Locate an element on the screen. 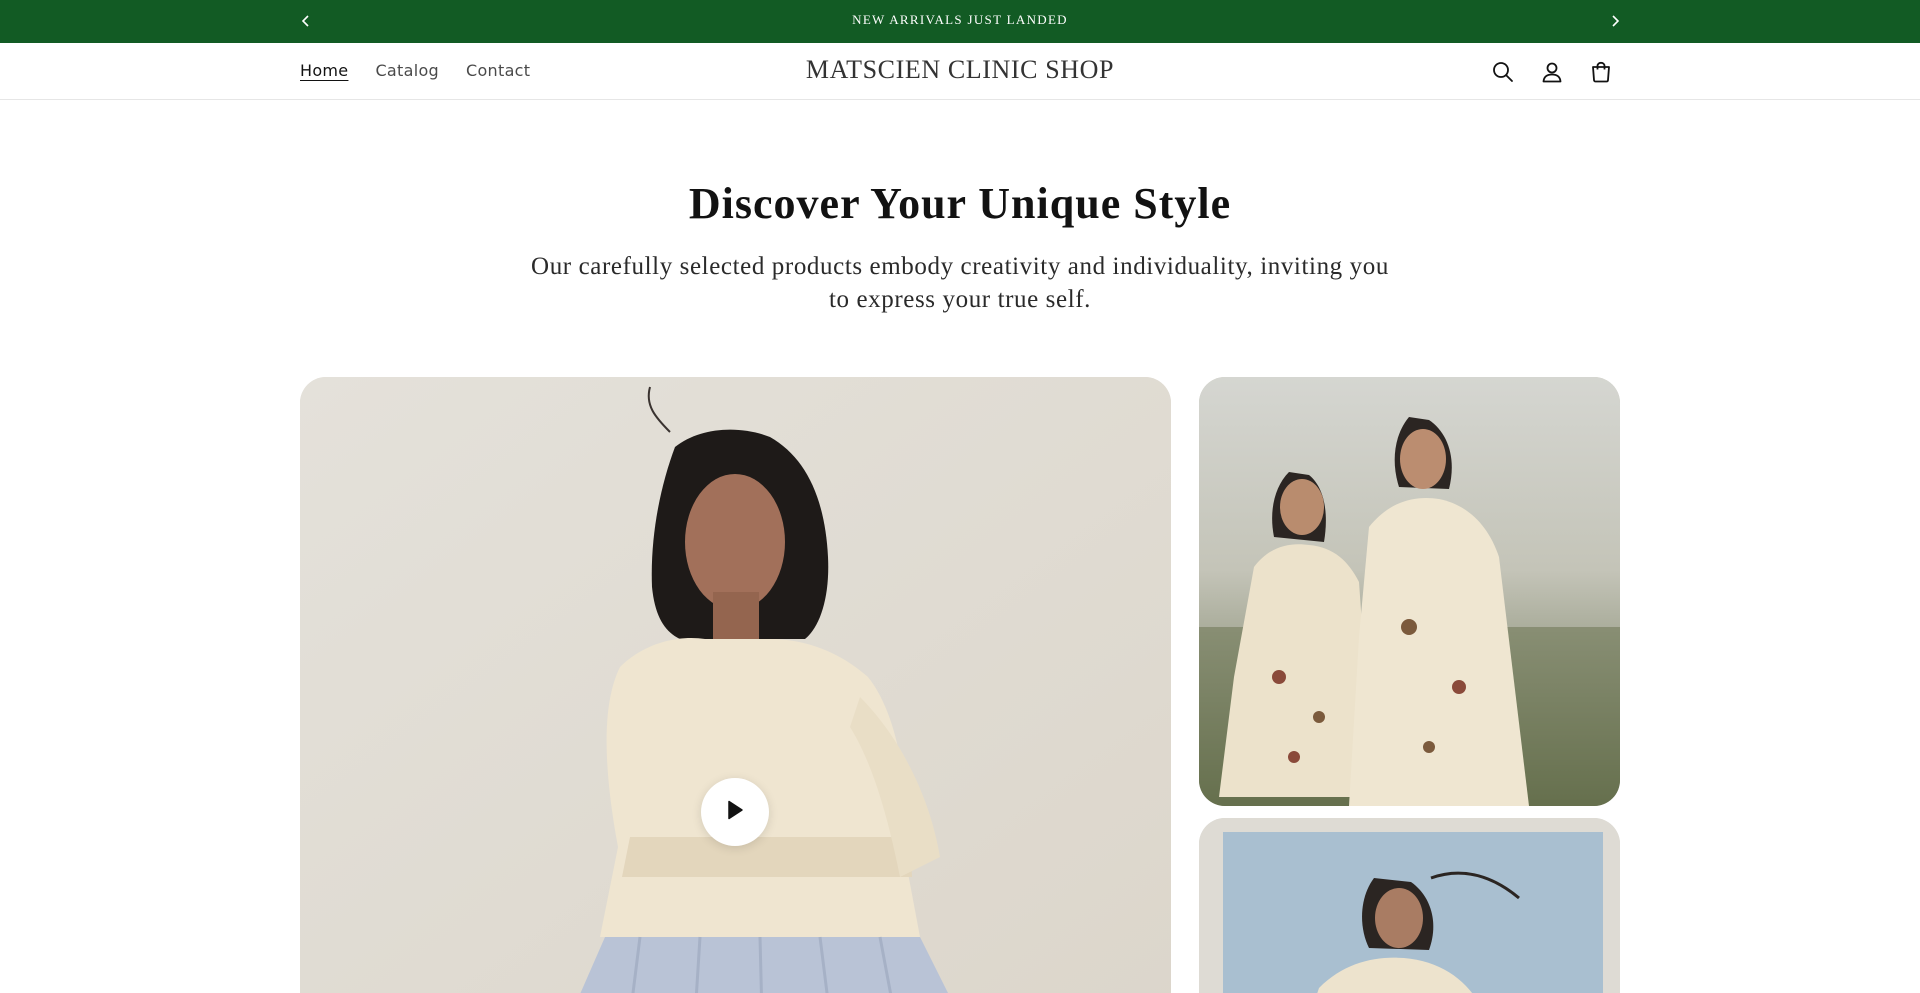 The height and width of the screenshot is (993, 1920). gallery-image-two-models is located at coordinates (1409, 591).